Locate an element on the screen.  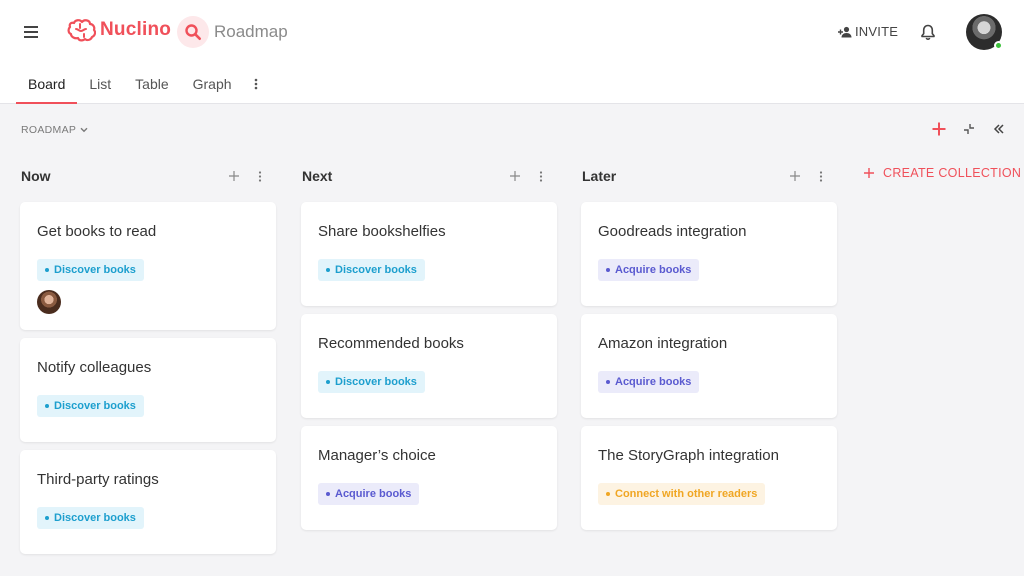
card: Get books to read Discover books is located at coordinates (148, 266).